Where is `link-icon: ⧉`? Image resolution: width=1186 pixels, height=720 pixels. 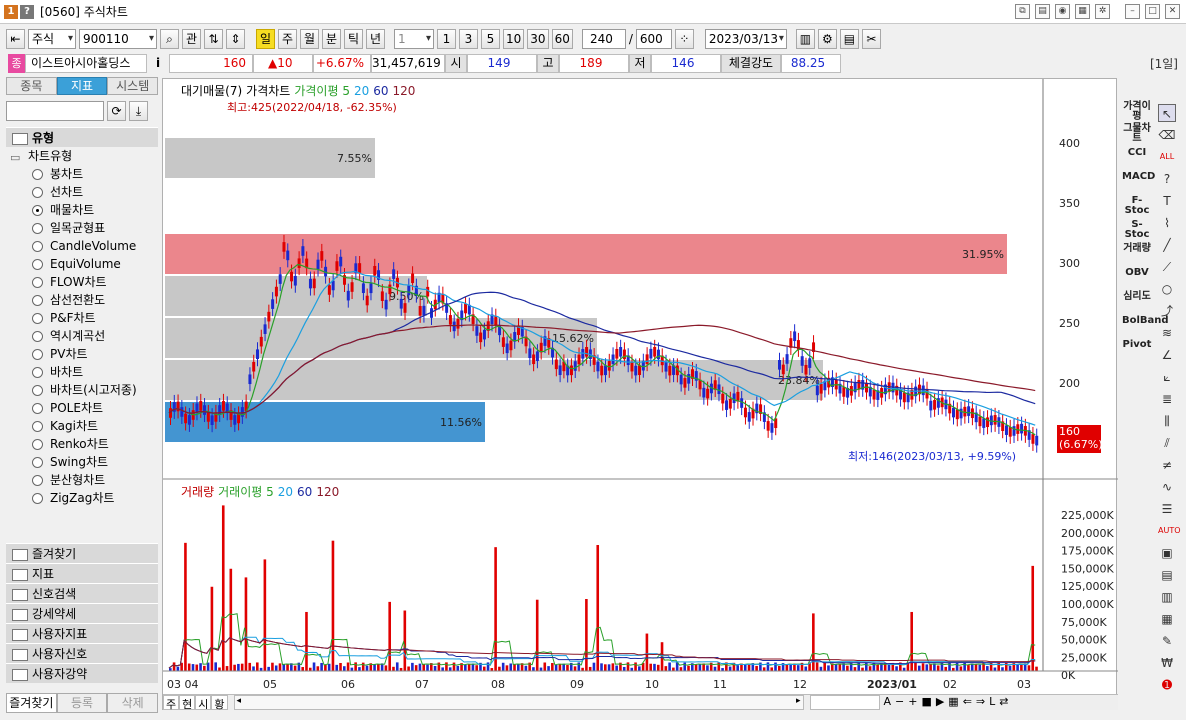 link-icon: ⧉ is located at coordinates (1022, 11).